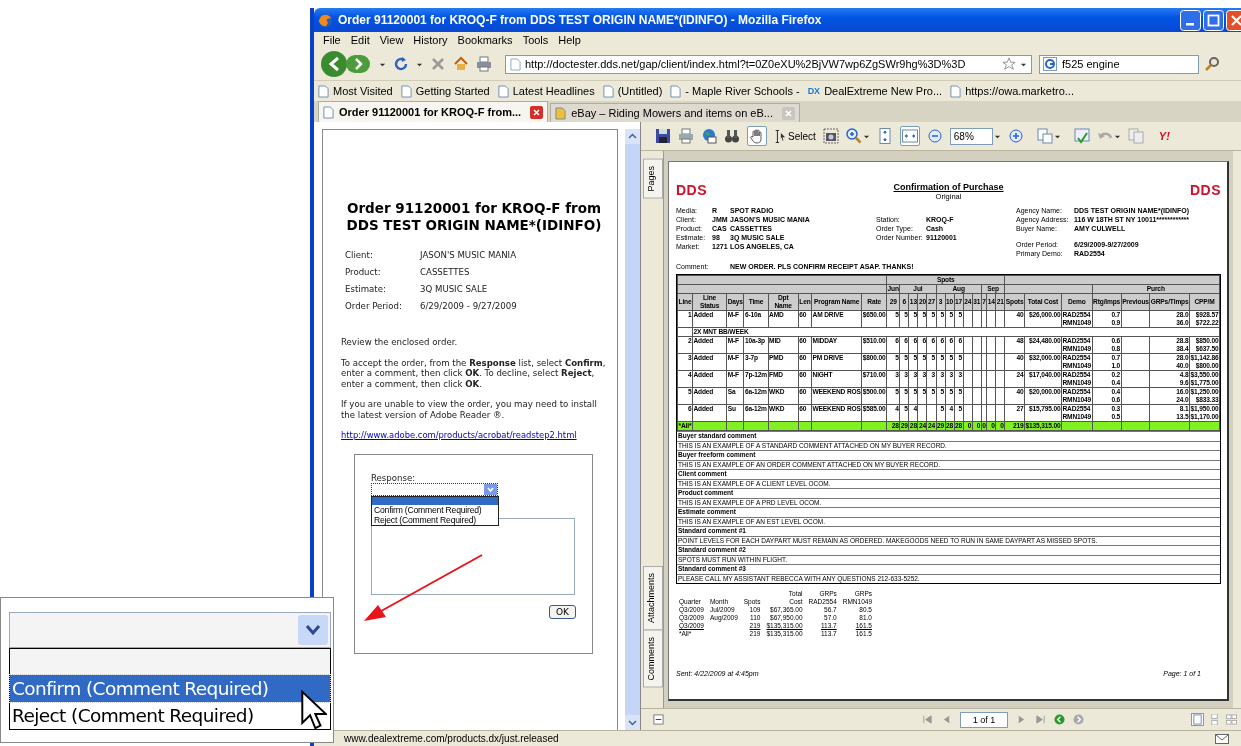 This screenshot has width=1241, height=746. Describe the element at coordinates (1222, 738) in the screenshot. I see `mail-icon` at that location.